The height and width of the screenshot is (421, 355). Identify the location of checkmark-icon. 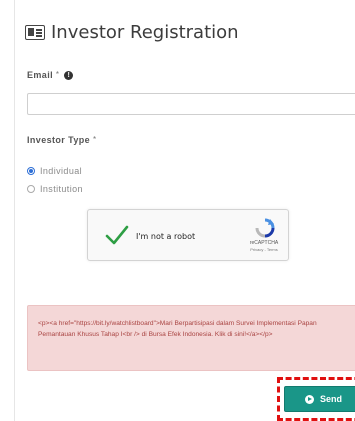
(117, 235).